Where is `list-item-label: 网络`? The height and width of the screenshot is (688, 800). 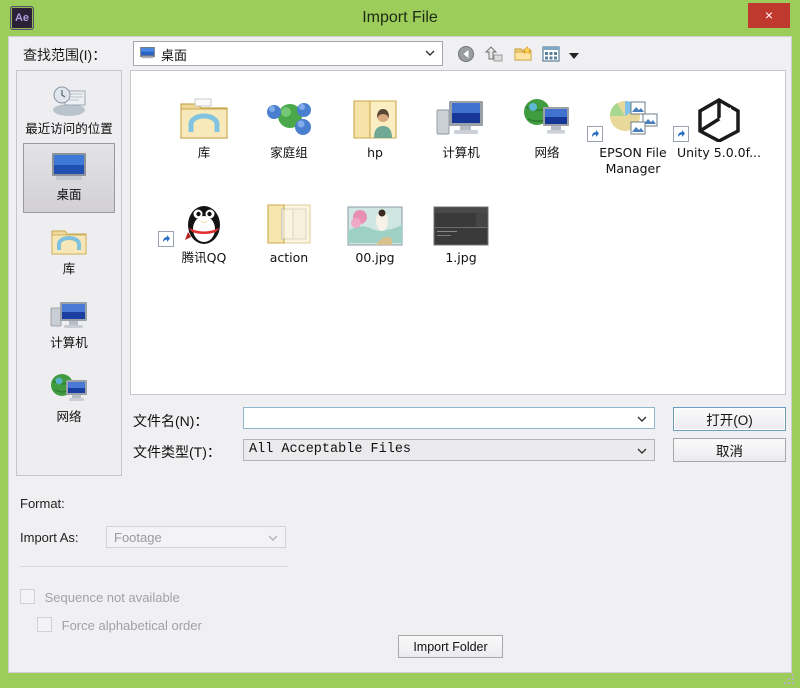
list-item-label: 网络 is located at coordinates (547, 152).